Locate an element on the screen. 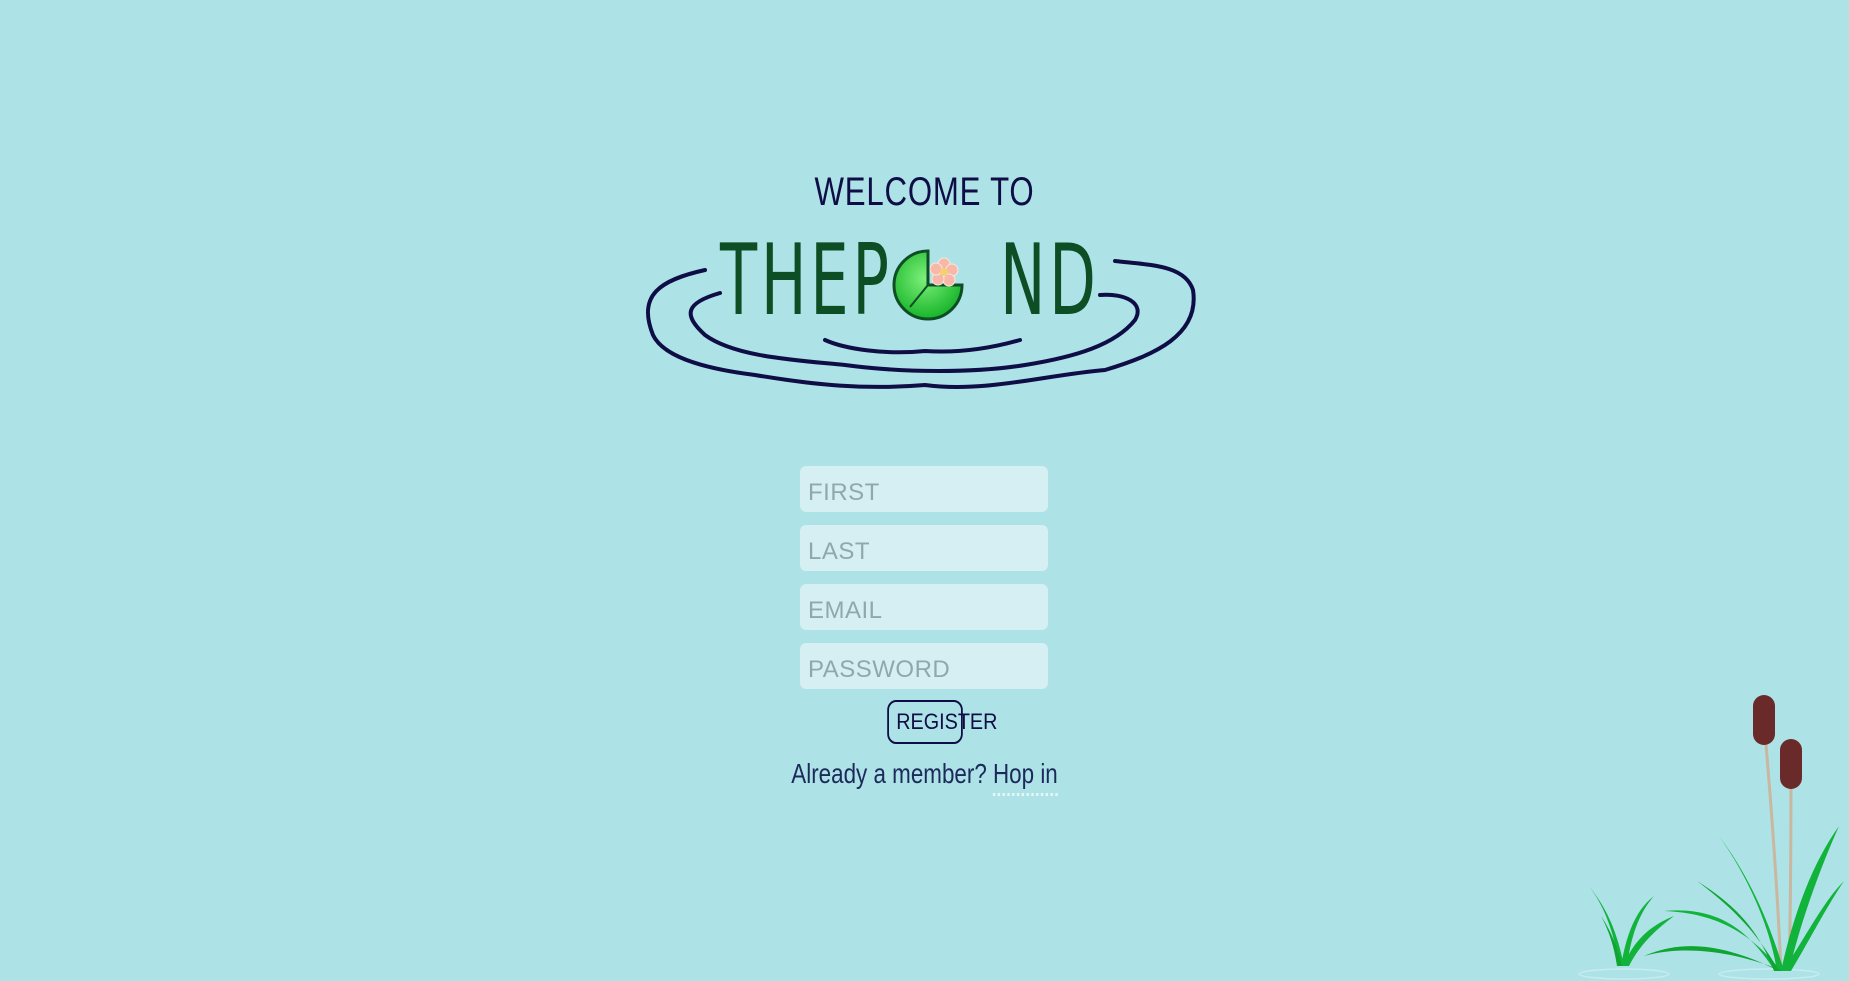 Image resolution: width=1849 pixels, height=981 pixels. logo-text-thep: THEP is located at coordinates (806, 281).